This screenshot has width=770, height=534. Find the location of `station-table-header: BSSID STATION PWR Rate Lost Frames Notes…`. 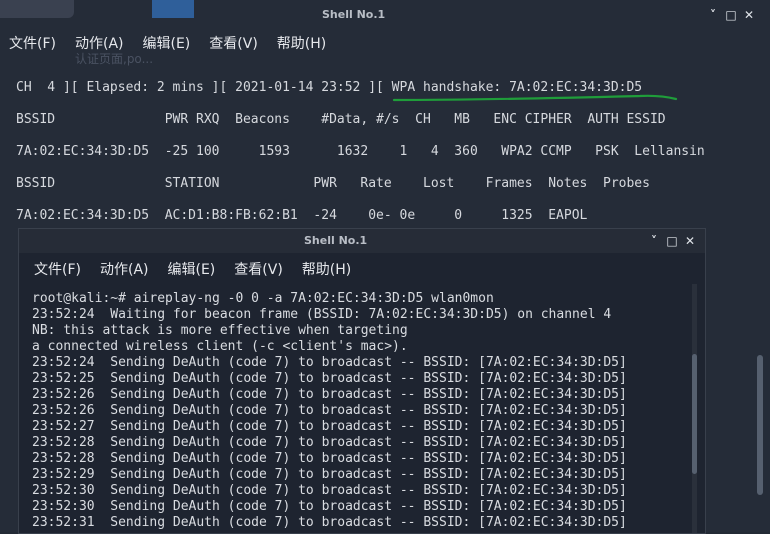

station-table-header: BSSID STATION PWR Rate Lost Frames Notes… is located at coordinates (333, 183).